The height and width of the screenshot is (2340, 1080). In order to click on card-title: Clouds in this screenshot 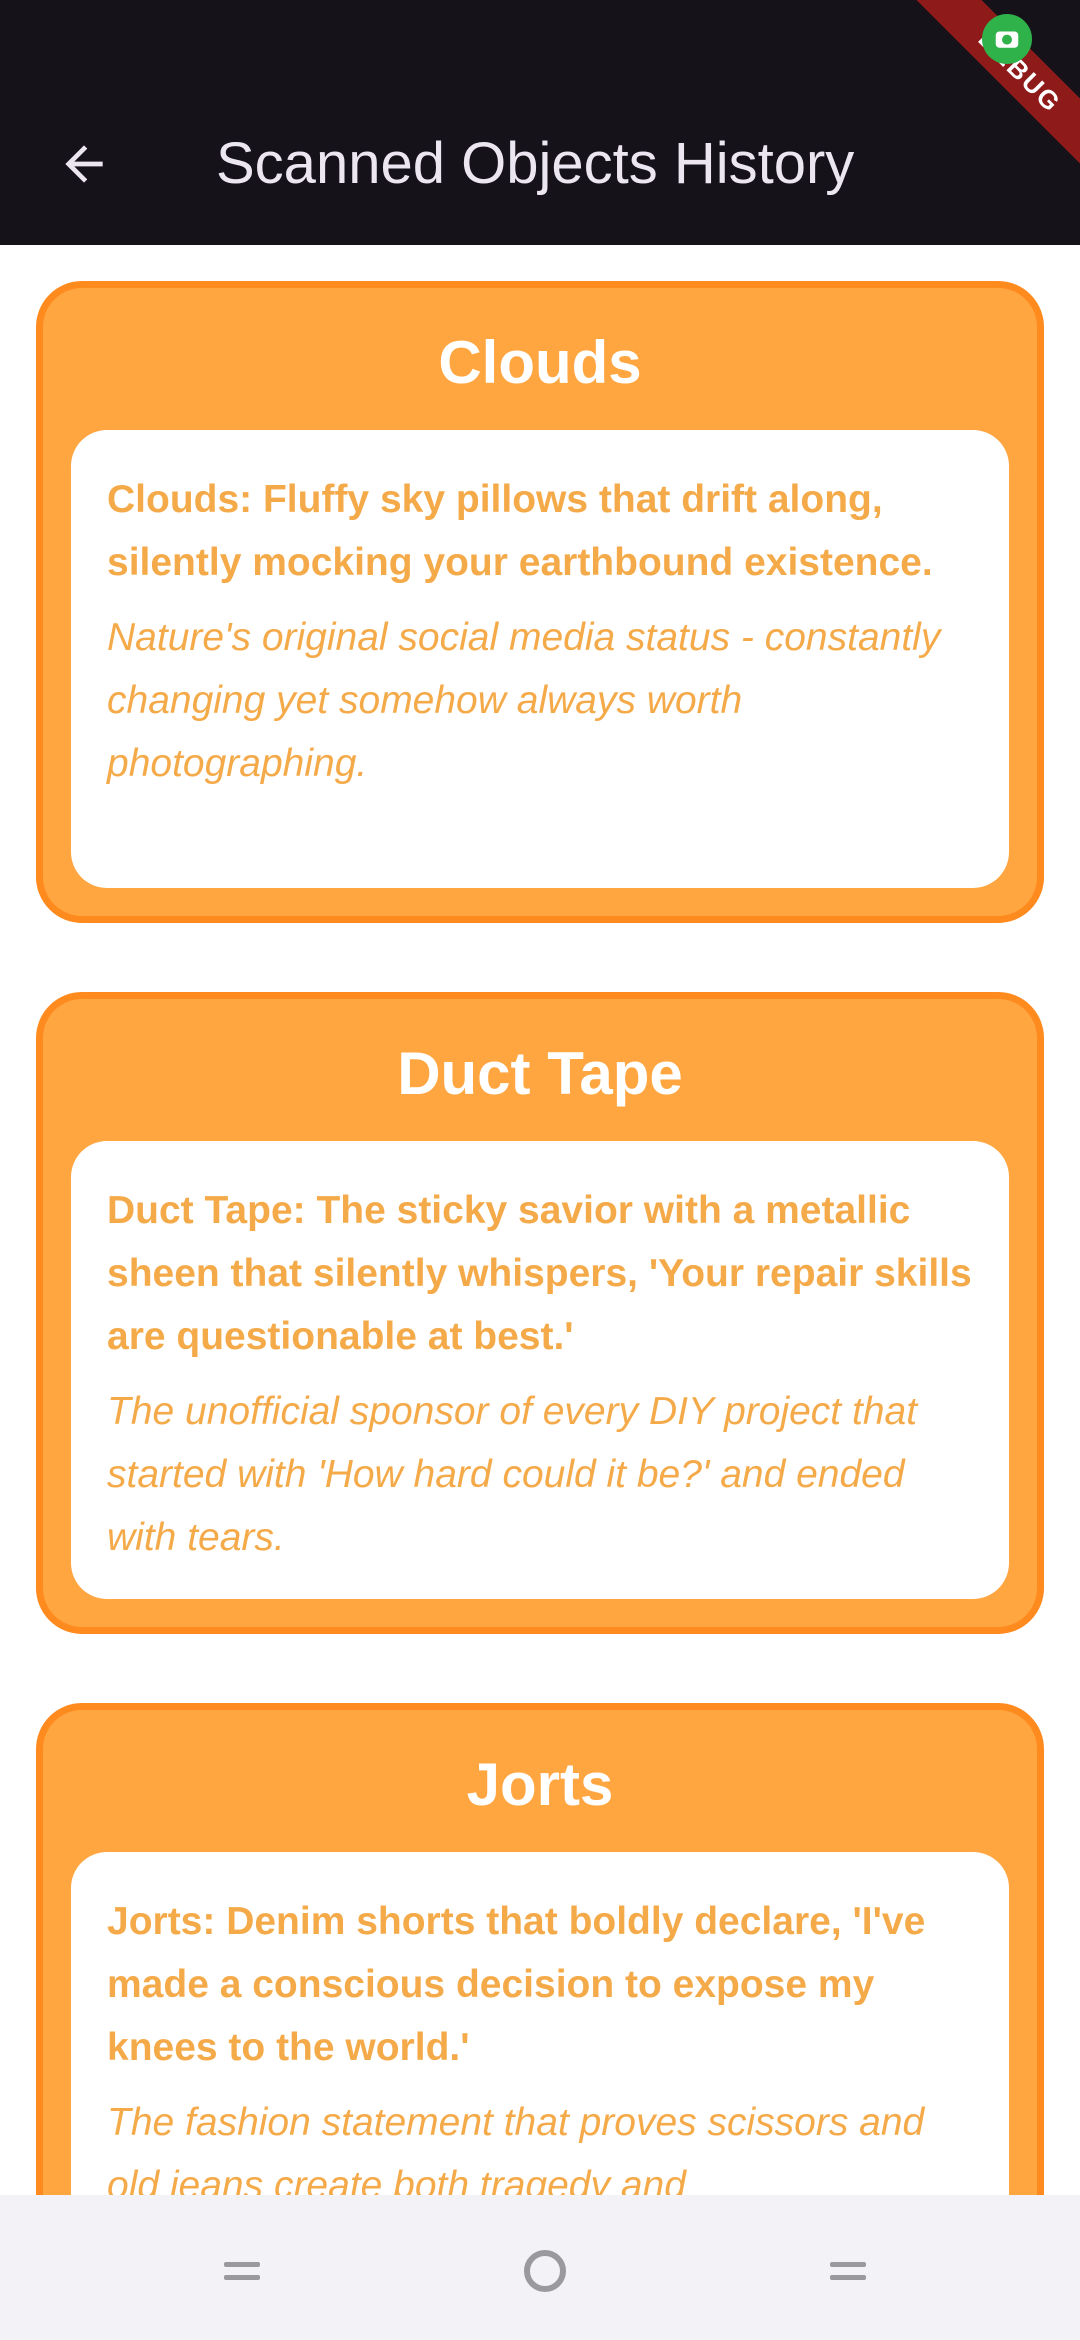, I will do `click(540, 362)`.